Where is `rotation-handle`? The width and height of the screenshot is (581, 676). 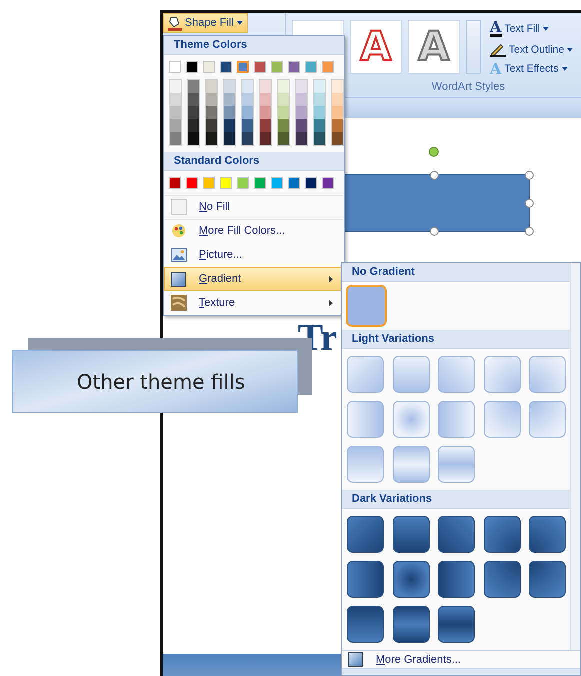
rotation-handle is located at coordinates (434, 152).